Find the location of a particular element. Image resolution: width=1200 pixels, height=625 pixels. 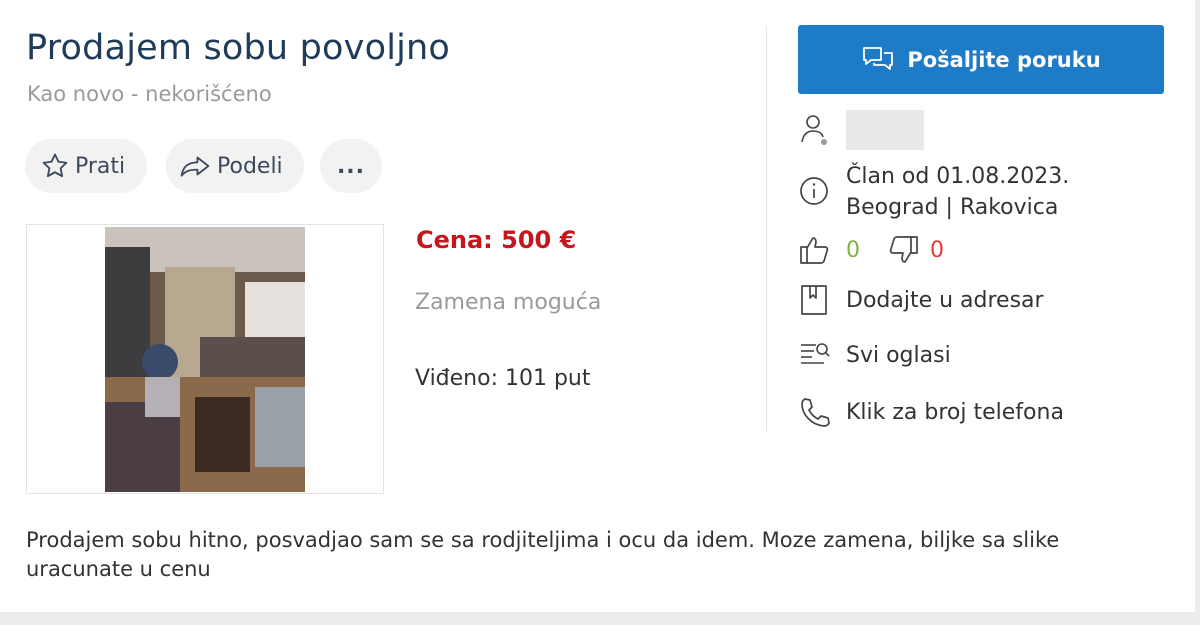

add-to-addressbook-link: Dodajte u adresar is located at coordinates (921, 300).